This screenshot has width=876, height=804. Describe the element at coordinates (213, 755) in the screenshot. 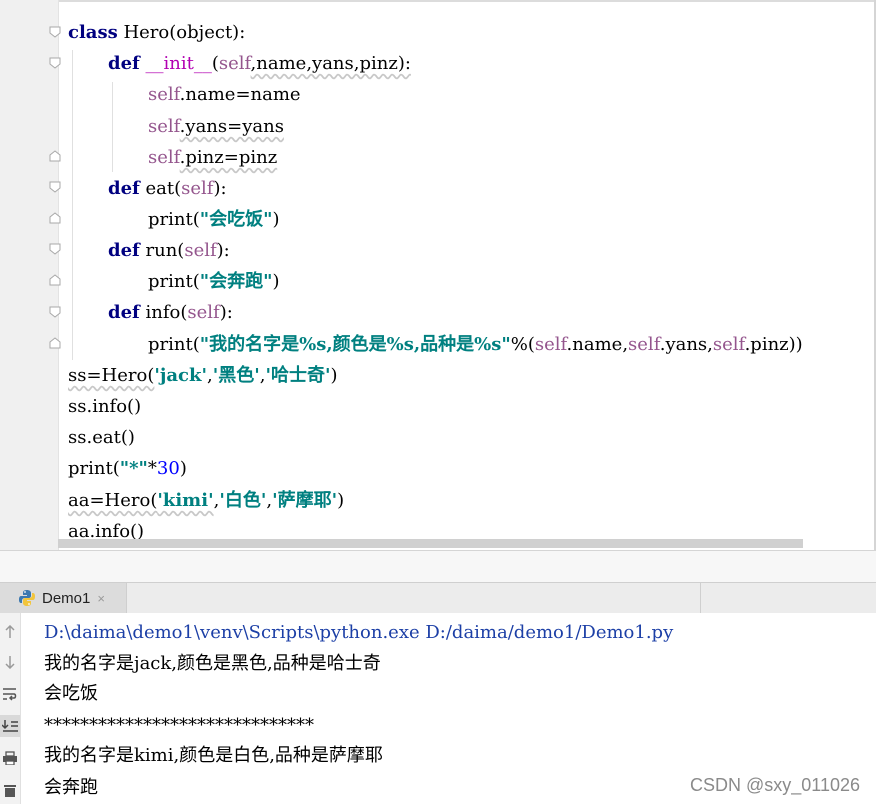

I see `console-output-line: 我的名字是kimi,颜色是白色,品种是萨摩耶` at that location.